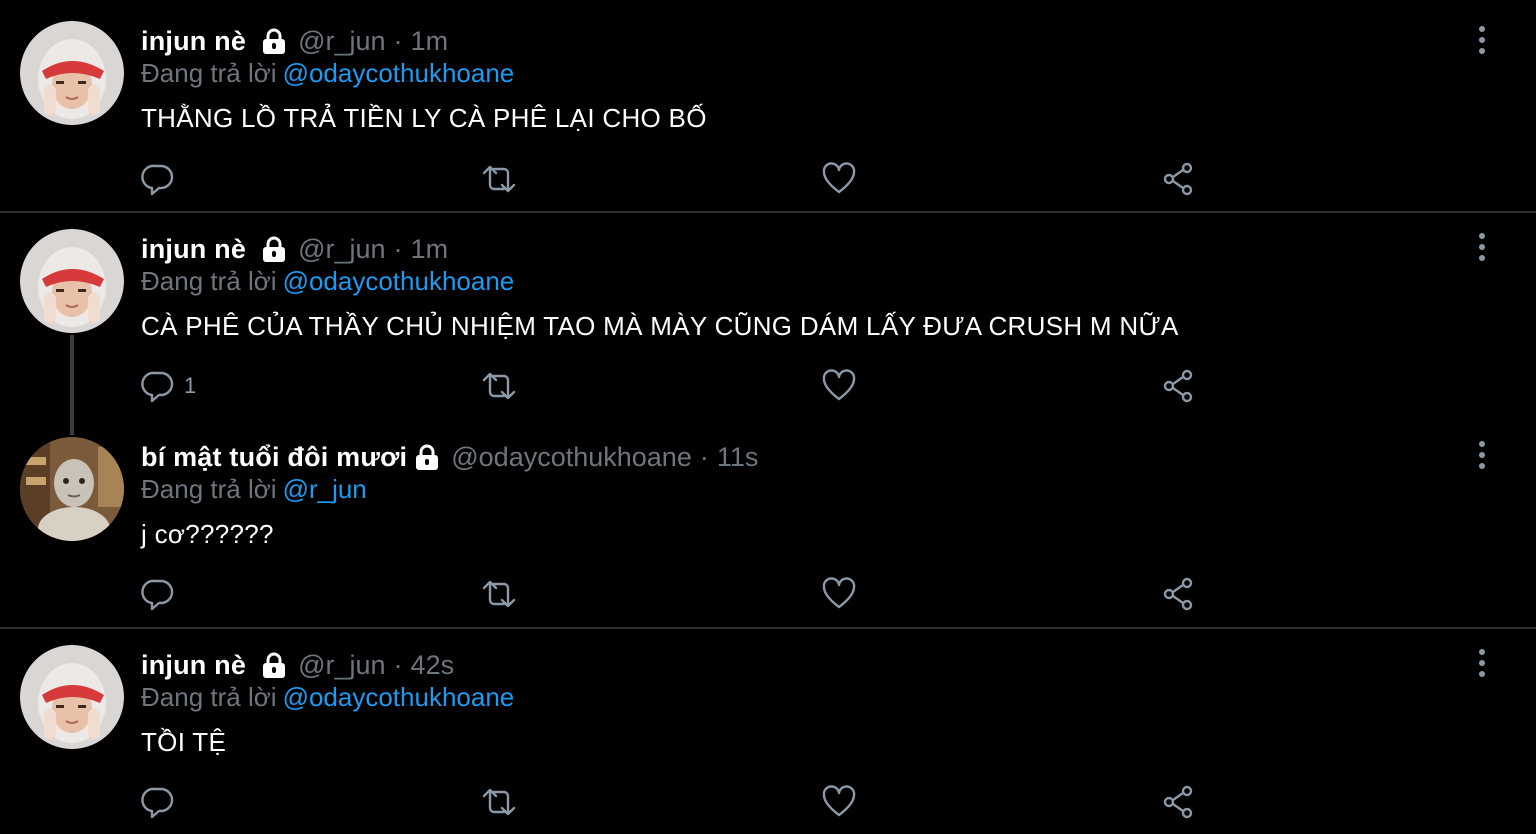 The image size is (1536, 834). I want to click on tweet-text: j cơ??????, so click(207, 534).